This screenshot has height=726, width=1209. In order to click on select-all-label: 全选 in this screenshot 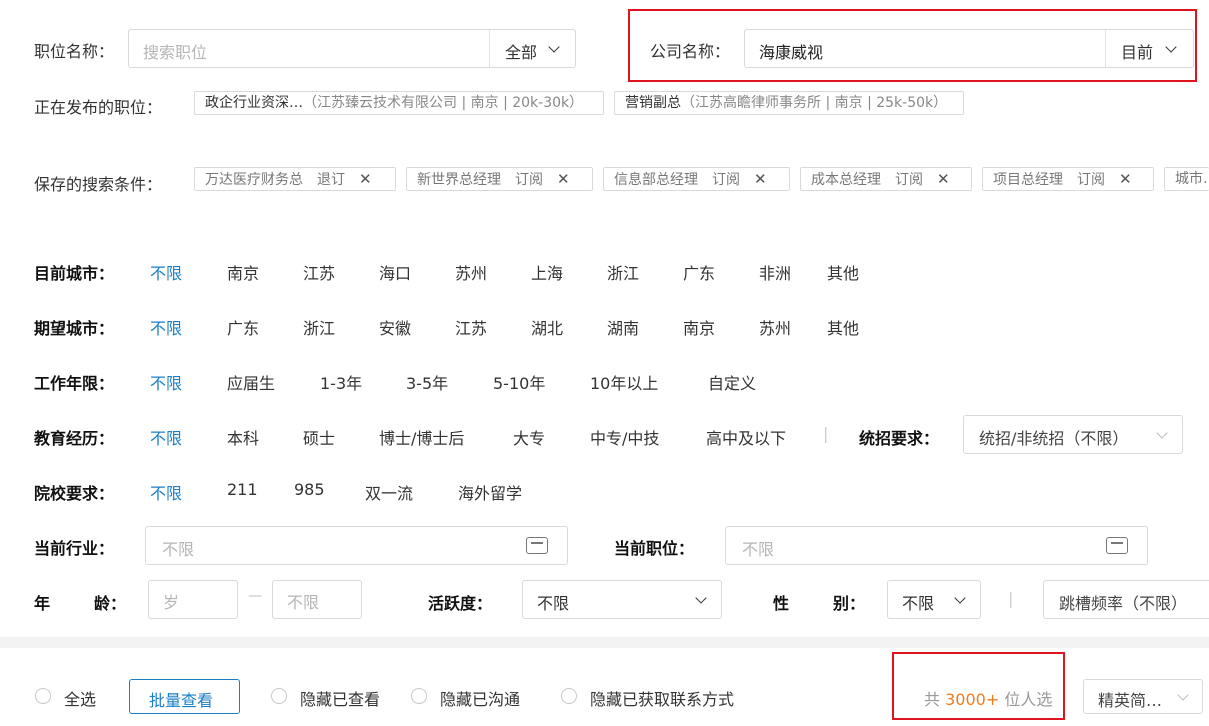, I will do `click(80, 698)`.